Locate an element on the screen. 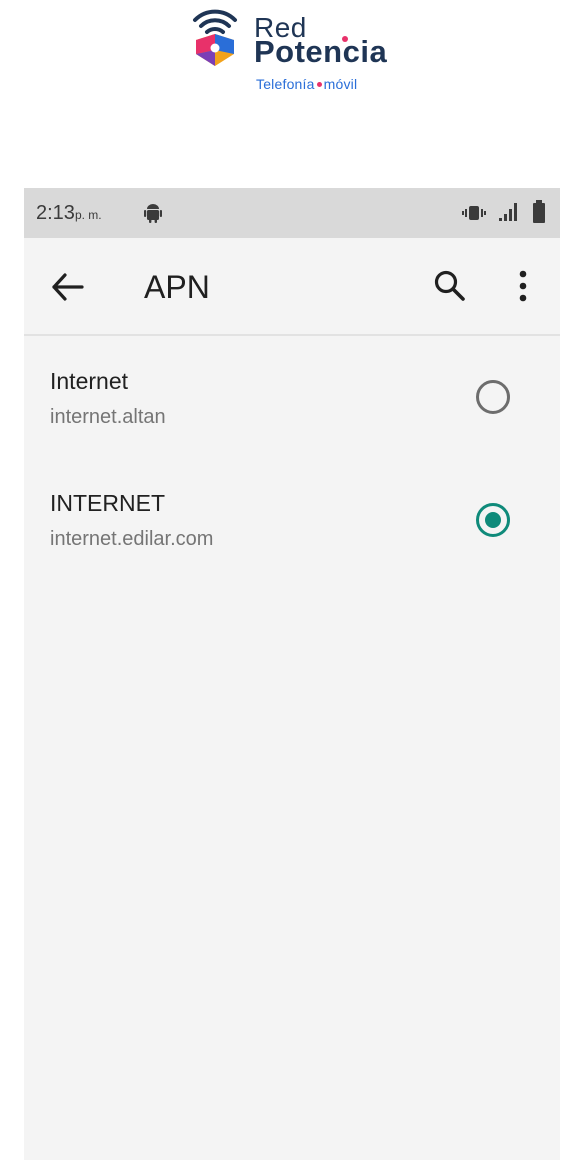 This screenshot has height=1160, width=570. battery-icon is located at coordinates (539, 211).